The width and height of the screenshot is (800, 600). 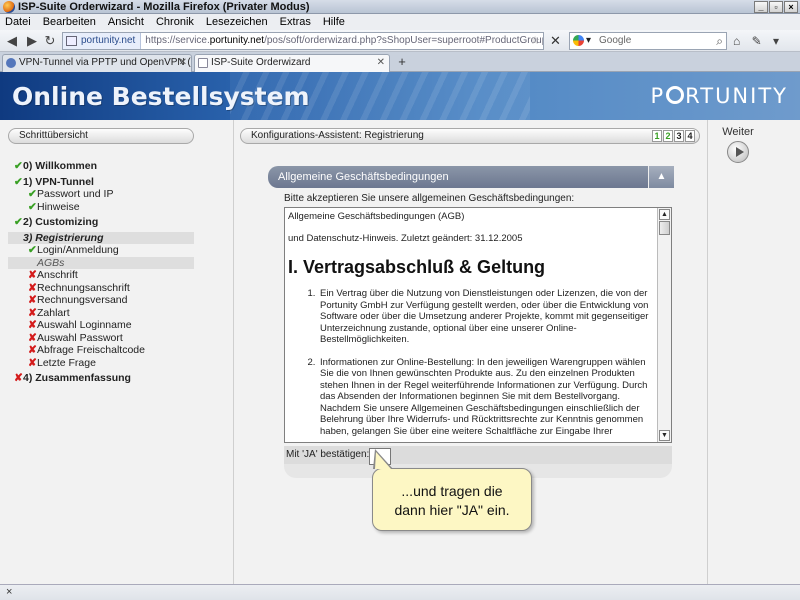 I want to click on menu-extras: Extras, so click(x=295, y=22).